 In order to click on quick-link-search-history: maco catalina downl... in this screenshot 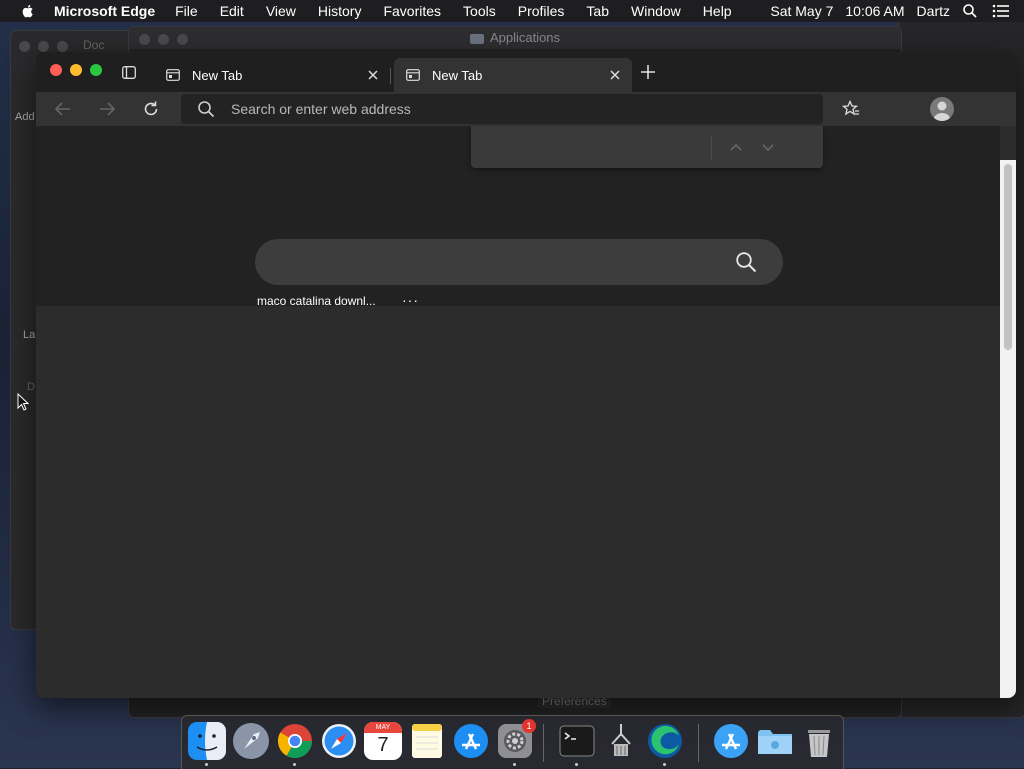, I will do `click(316, 301)`.